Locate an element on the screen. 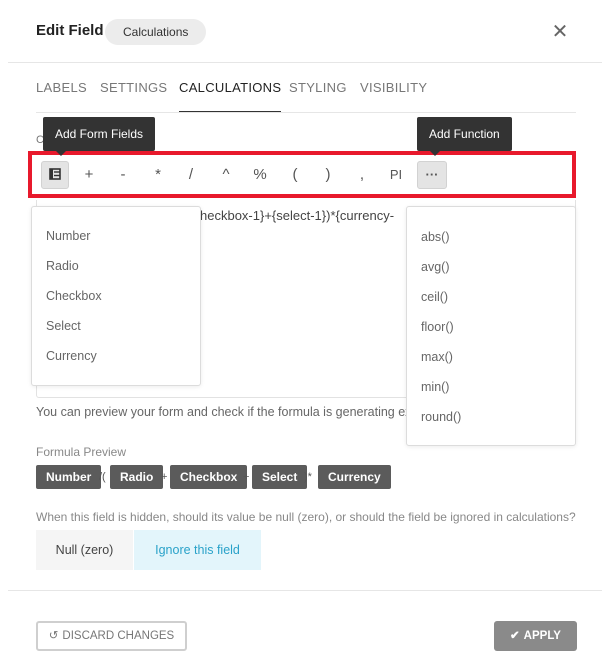 The image size is (610, 670). preview-chip-number: Number is located at coordinates (69, 477).